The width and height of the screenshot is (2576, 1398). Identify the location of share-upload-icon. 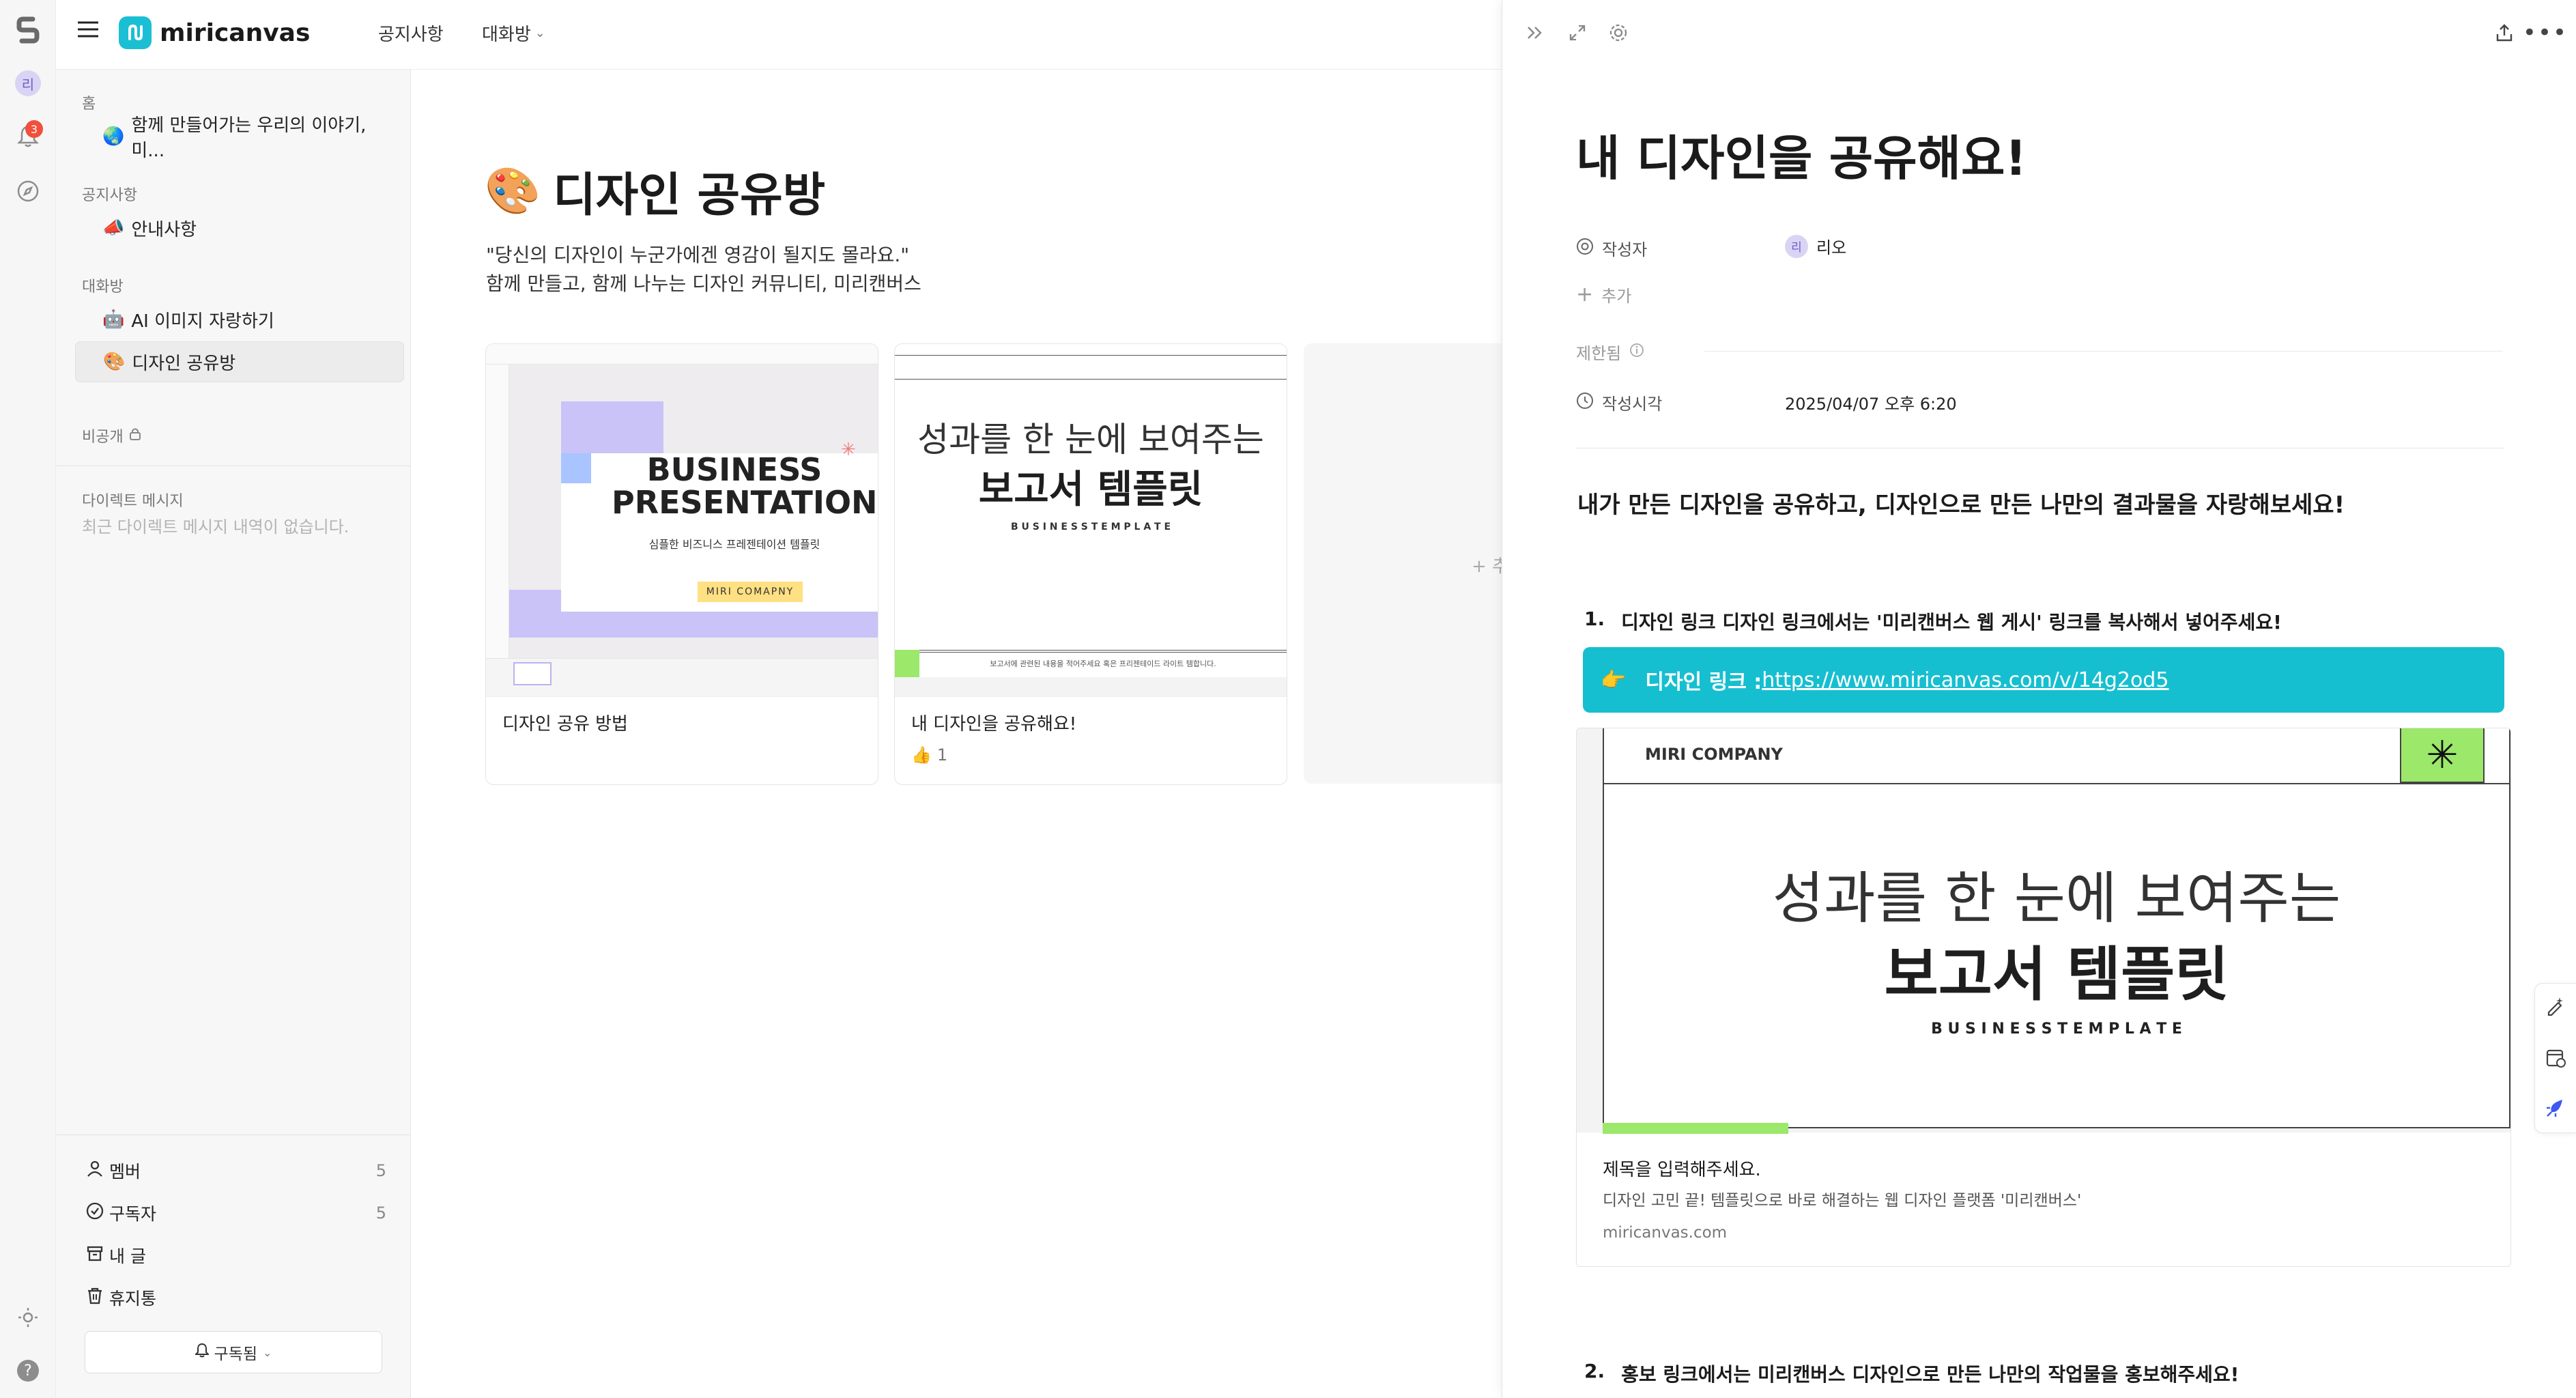
(2504, 32).